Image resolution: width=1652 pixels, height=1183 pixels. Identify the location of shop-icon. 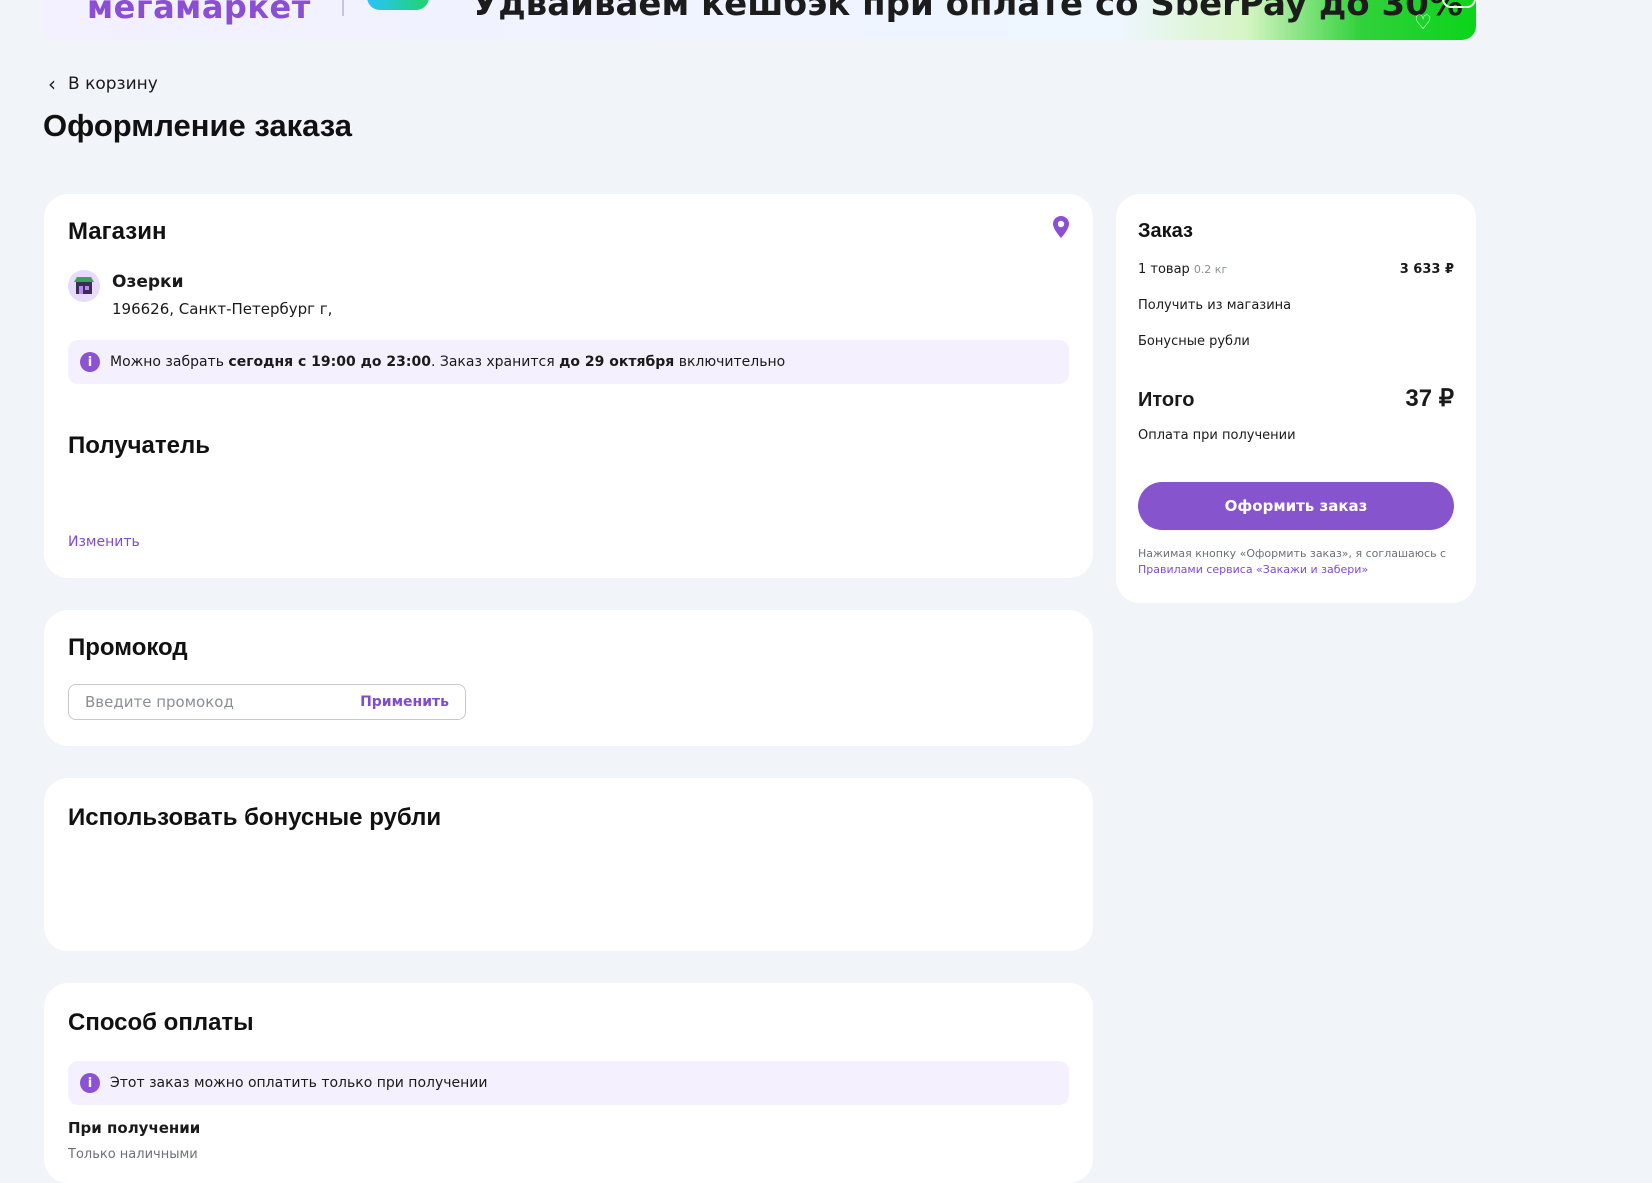
(84, 286).